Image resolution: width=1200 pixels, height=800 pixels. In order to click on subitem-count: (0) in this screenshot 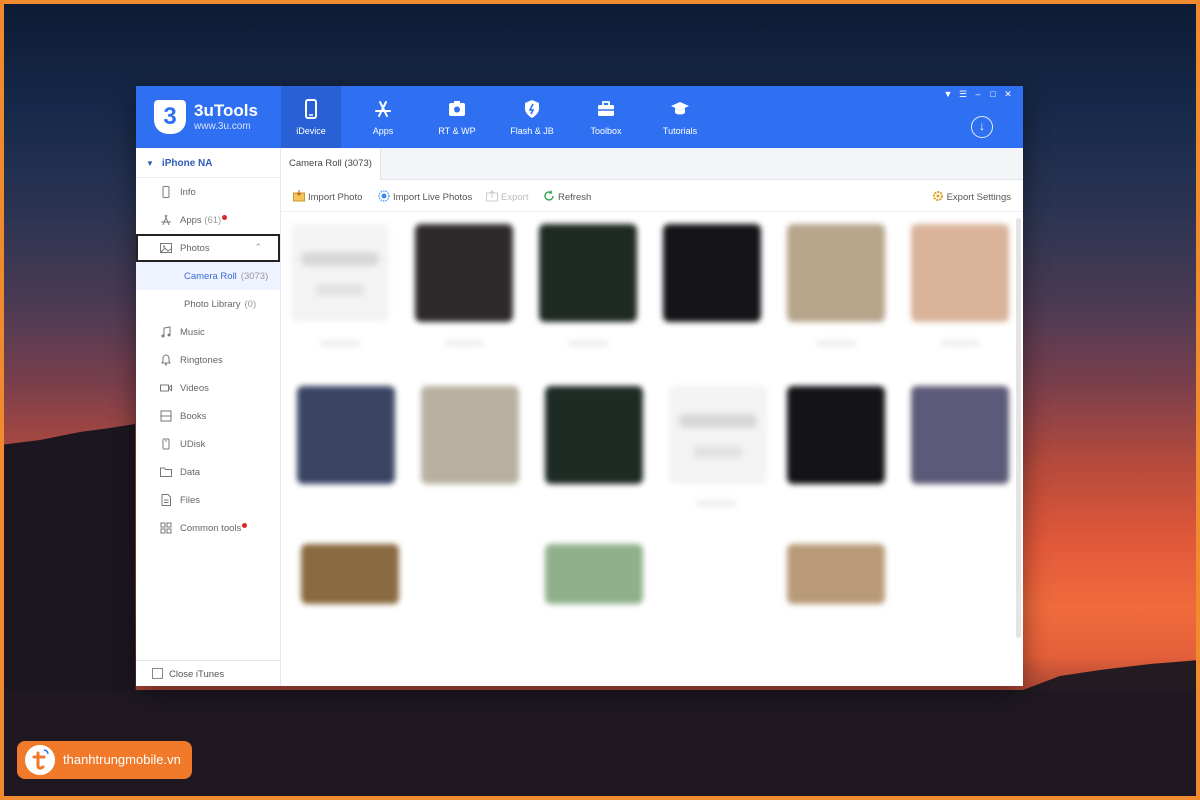, I will do `click(250, 304)`.